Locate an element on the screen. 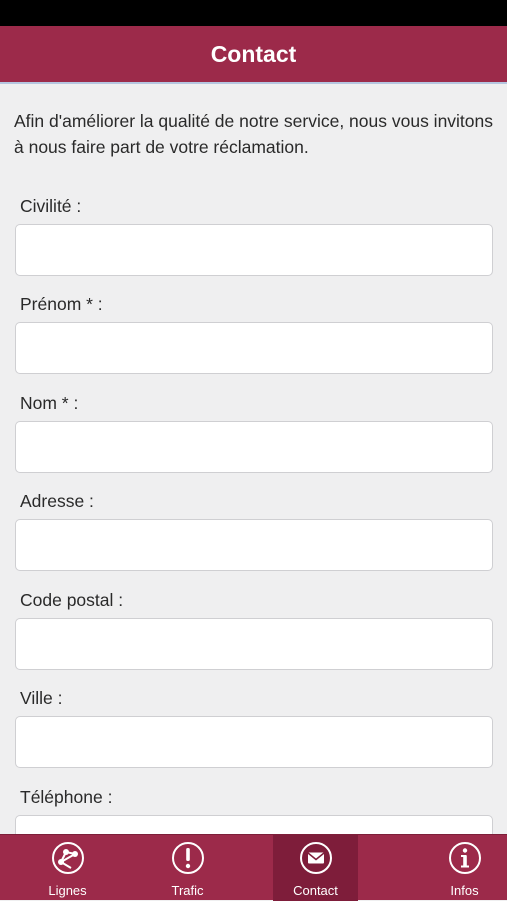 The width and height of the screenshot is (507, 901). telephone-input is located at coordinates (254, 824).